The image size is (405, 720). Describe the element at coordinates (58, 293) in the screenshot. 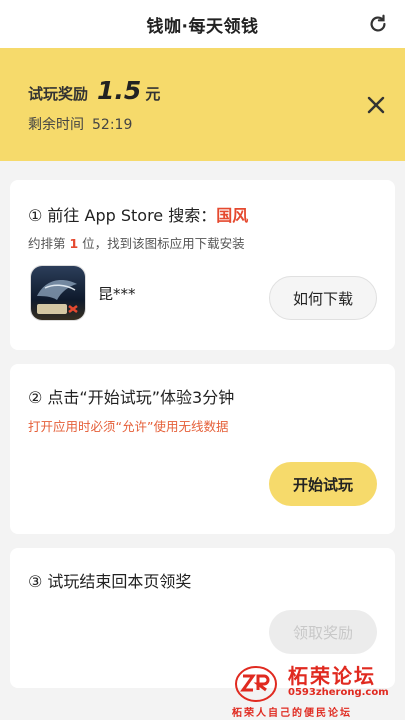

I see `app-icon` at that location.